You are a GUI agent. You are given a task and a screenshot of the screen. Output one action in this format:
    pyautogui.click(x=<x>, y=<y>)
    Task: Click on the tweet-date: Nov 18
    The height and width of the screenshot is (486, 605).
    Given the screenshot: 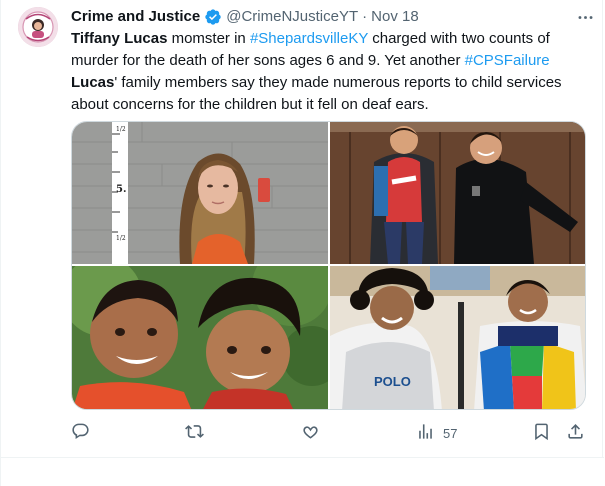 What is the action you would take?
    pyautogui.click(x=395, y=17)
    